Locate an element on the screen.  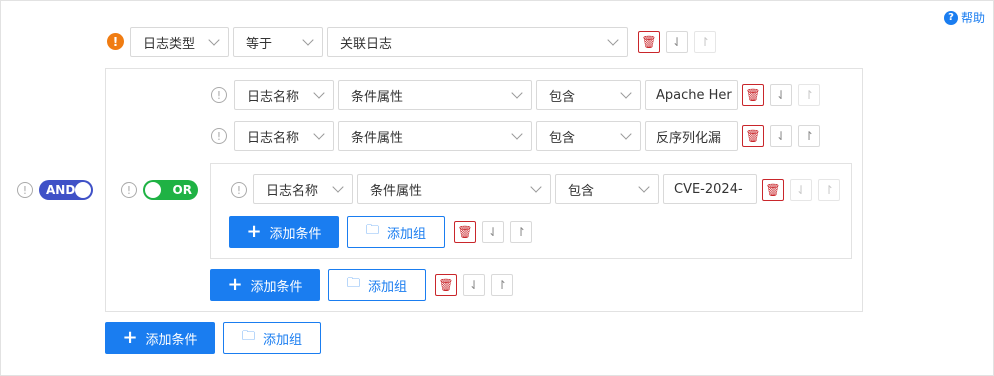
warning-icon: ! is located at coordinates (115, 41).